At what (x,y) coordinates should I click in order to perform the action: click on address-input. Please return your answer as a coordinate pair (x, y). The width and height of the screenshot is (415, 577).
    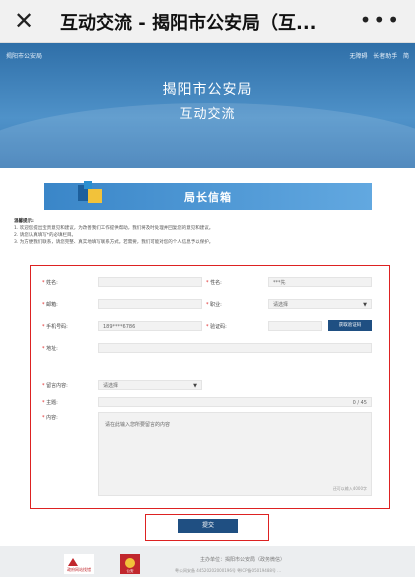
    Looking at the image, I should click on (235, 348).